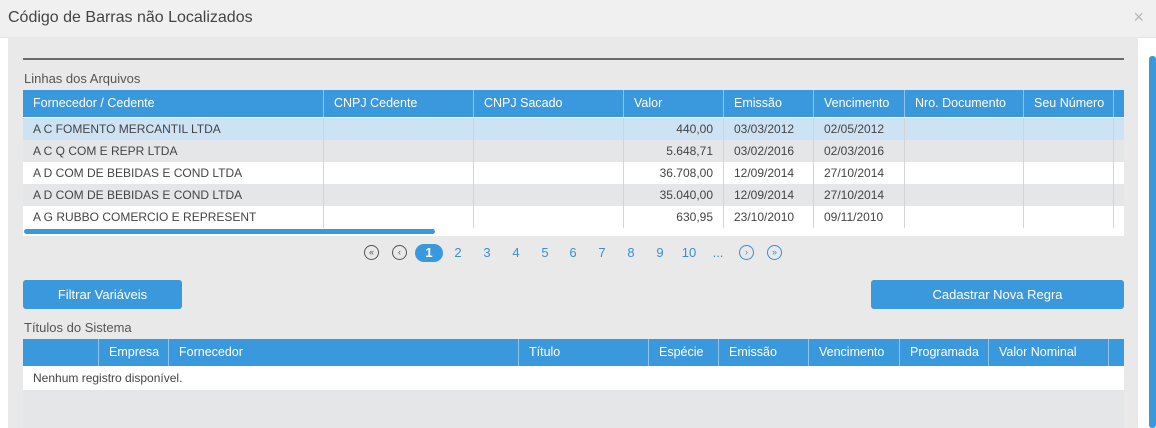 The width and height of the screenshot is (1156, 428). I want to click on column-header: Fornecedor / Cedente, so click(173, 103).